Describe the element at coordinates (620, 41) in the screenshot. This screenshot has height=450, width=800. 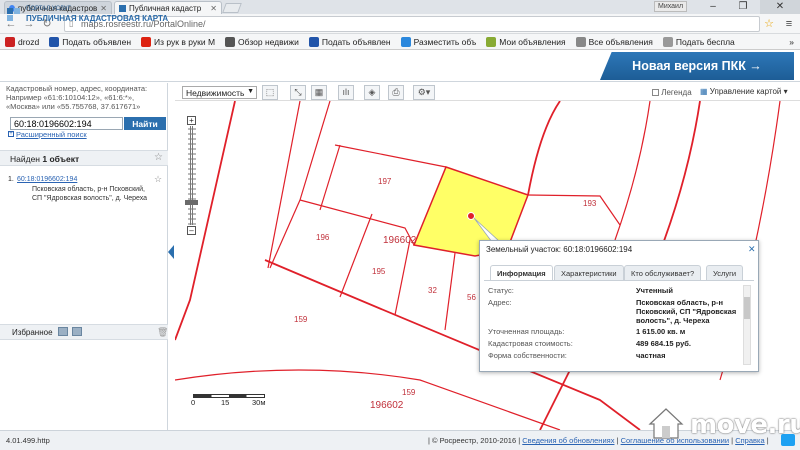
I see `bookmark-label: Все объявления` at that location.